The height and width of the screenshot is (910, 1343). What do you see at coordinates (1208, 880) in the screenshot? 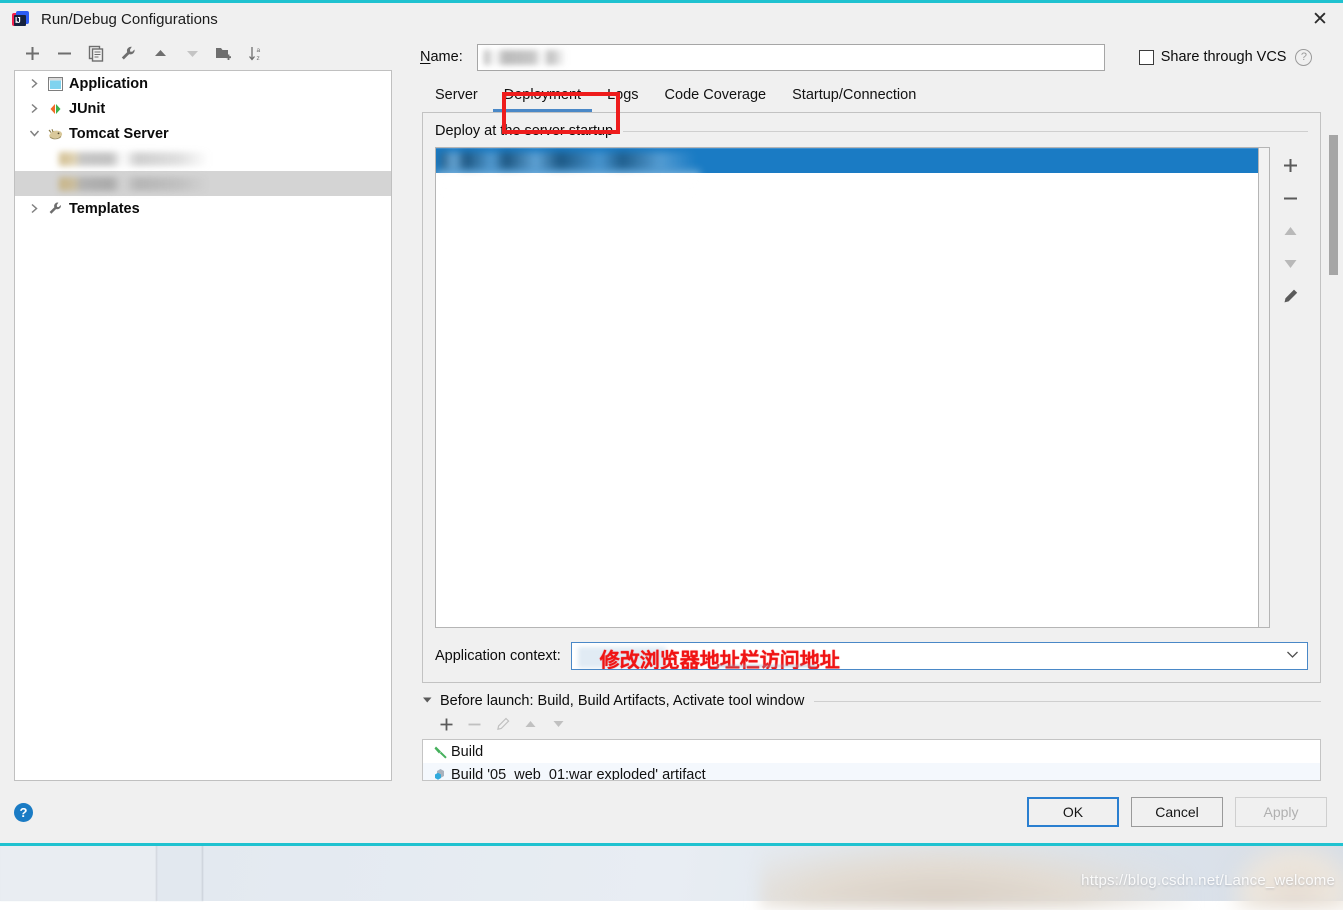
I see `csdn-watermark: https://blog.csdn.net/Lance_welcome` at bounding box center [1208, 880].